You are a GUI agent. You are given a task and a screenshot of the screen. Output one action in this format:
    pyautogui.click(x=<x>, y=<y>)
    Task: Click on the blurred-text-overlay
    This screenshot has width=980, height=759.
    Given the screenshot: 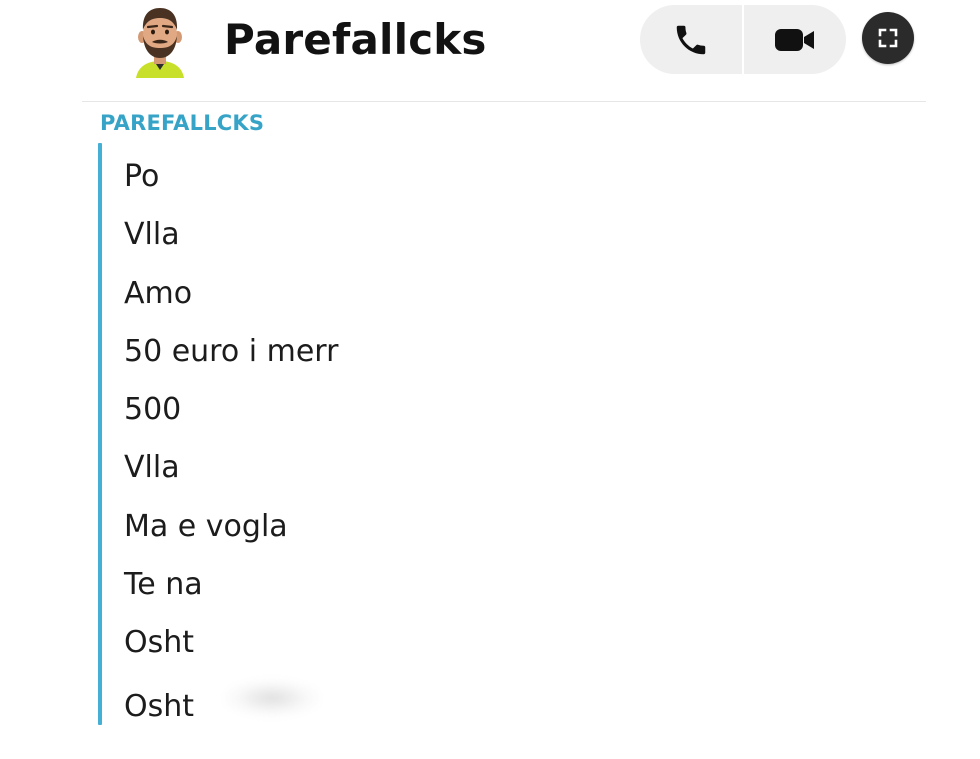 What is the action you would take?
    pyautogui.click(x=272, y=698)
    